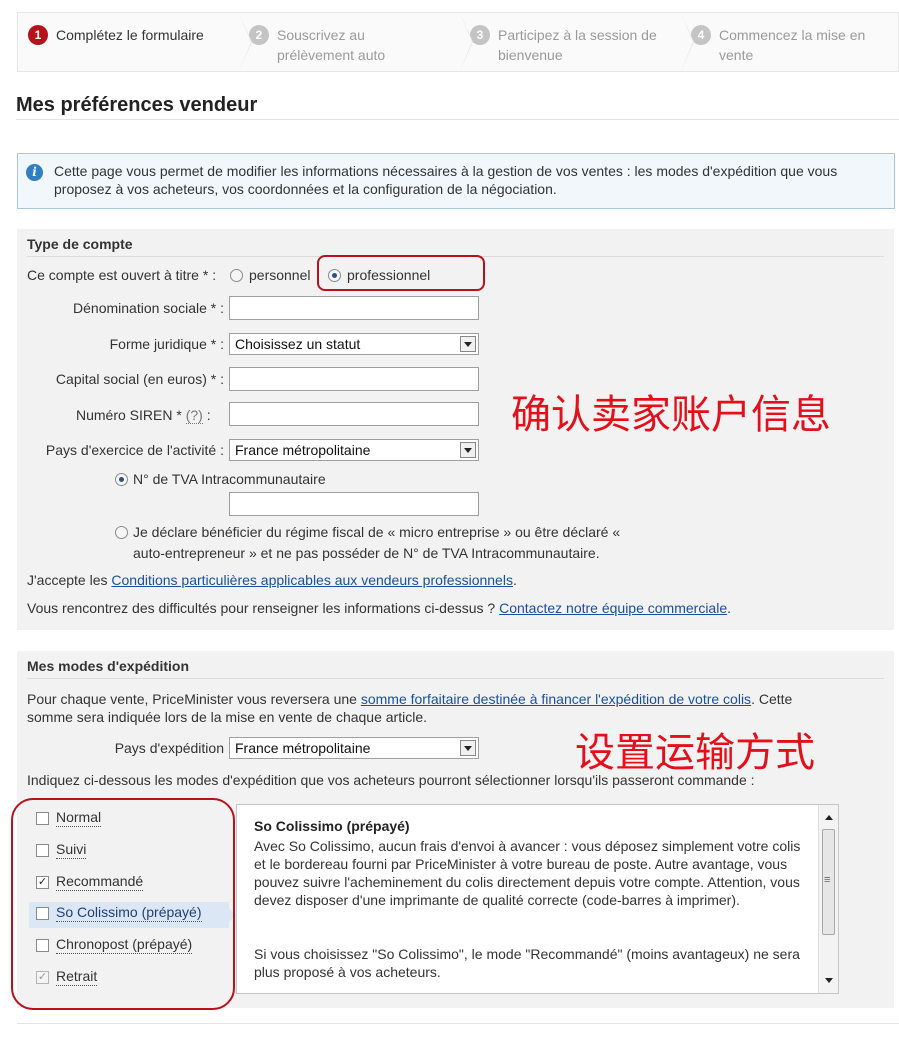 The height and width of the screenshot is (1053, 899). Describe the element at coordinates (829, 817) in the screenshot. I see `scroll-up-icon` at that location.